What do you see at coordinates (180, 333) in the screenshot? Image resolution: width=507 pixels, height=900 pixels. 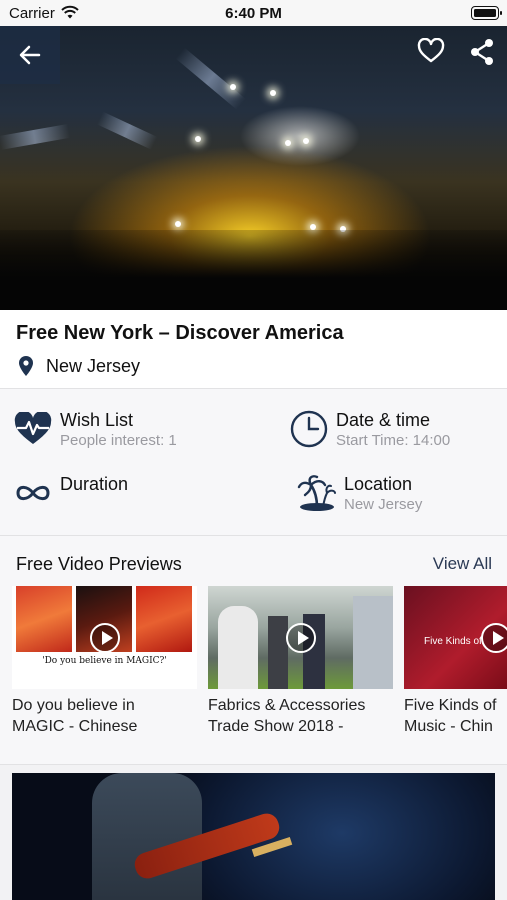 I see `event-title: Free New York – Discover America` at bounding box center [180, 333].